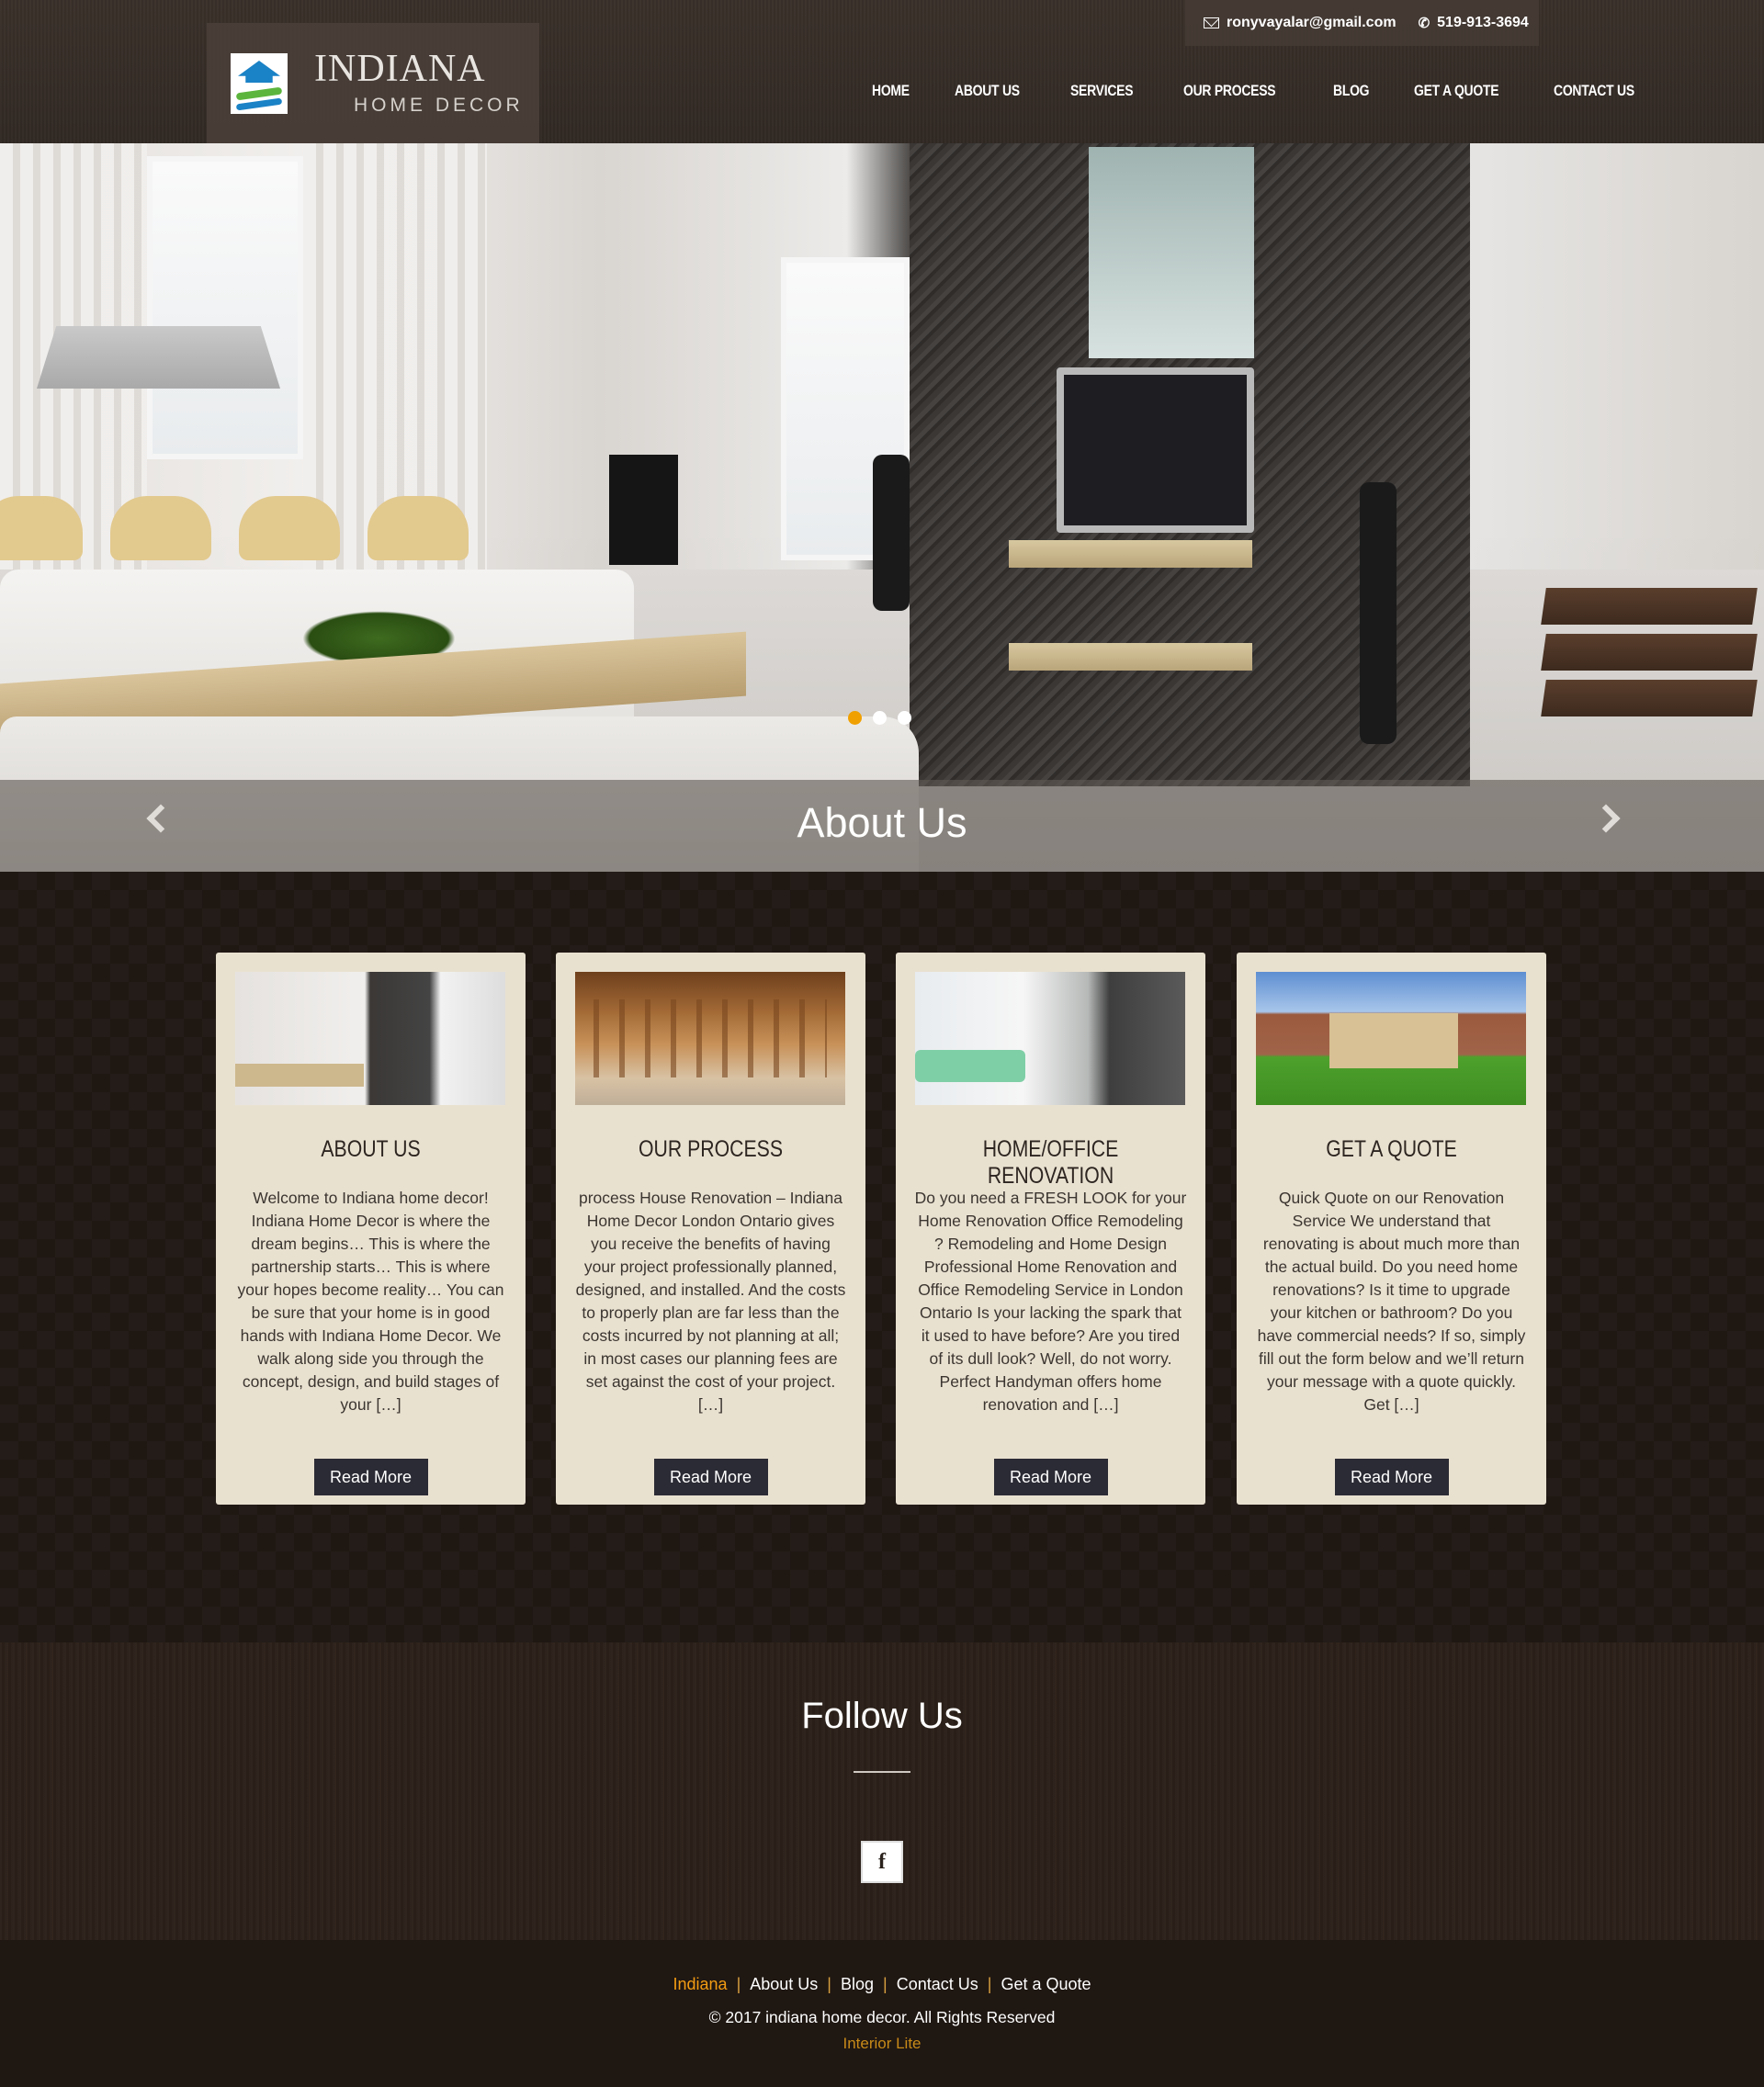 Image resolution: width=1764 pixels, height=2087 pixels. Describe the element at coordinates (1391, 1149) in the screenshot. I see `card-title: GET A QUOTE` at that location.